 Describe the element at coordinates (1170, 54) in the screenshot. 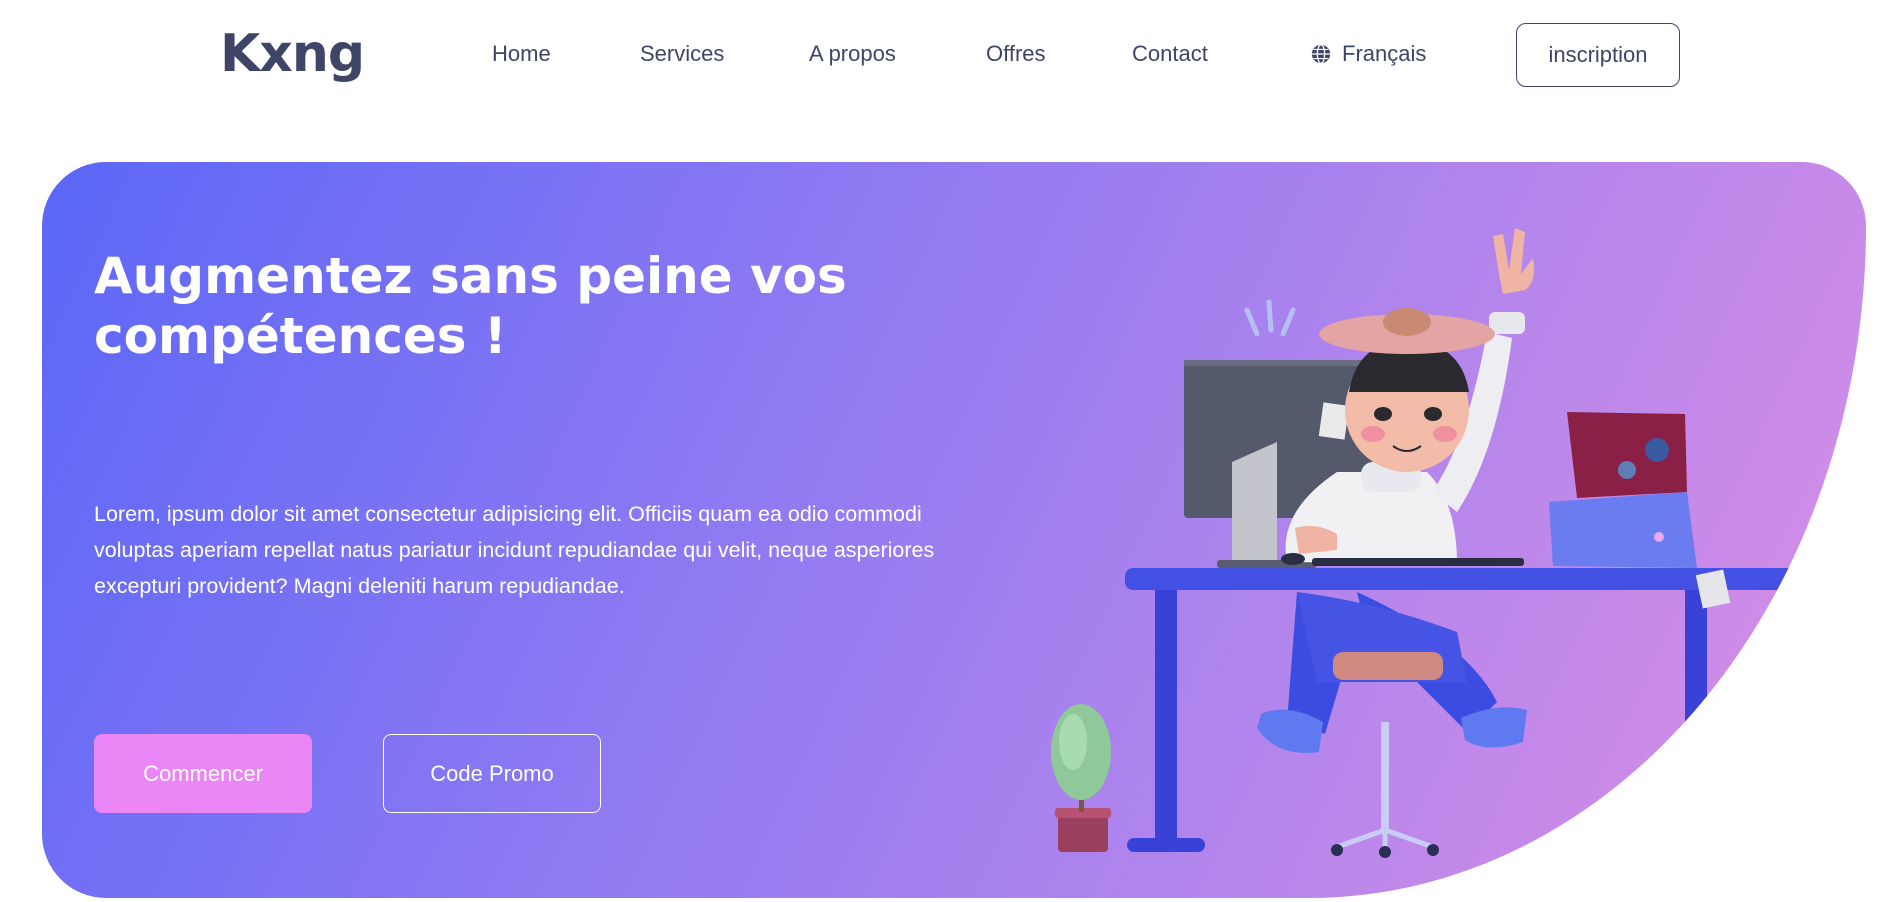

I see `nav-contact: Contact` at that location.